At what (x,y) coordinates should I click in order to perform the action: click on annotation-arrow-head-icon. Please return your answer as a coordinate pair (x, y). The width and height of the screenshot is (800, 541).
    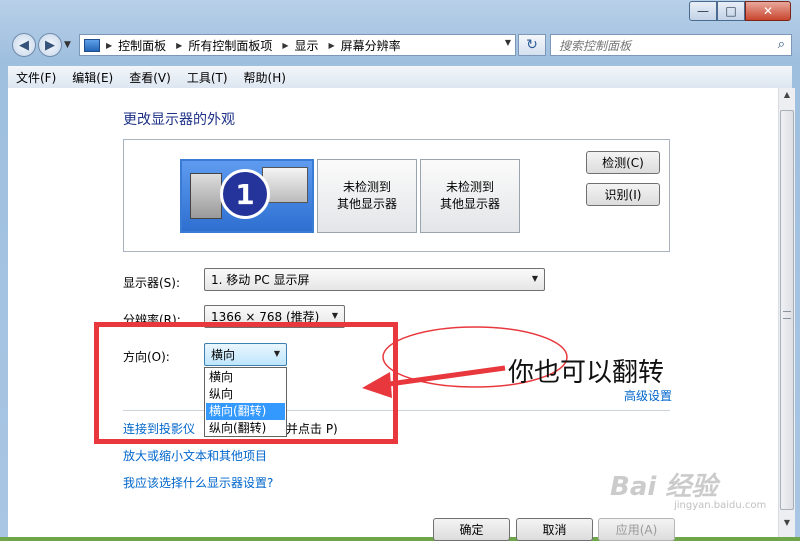
    Looking at the image, I should click on (377, 385).